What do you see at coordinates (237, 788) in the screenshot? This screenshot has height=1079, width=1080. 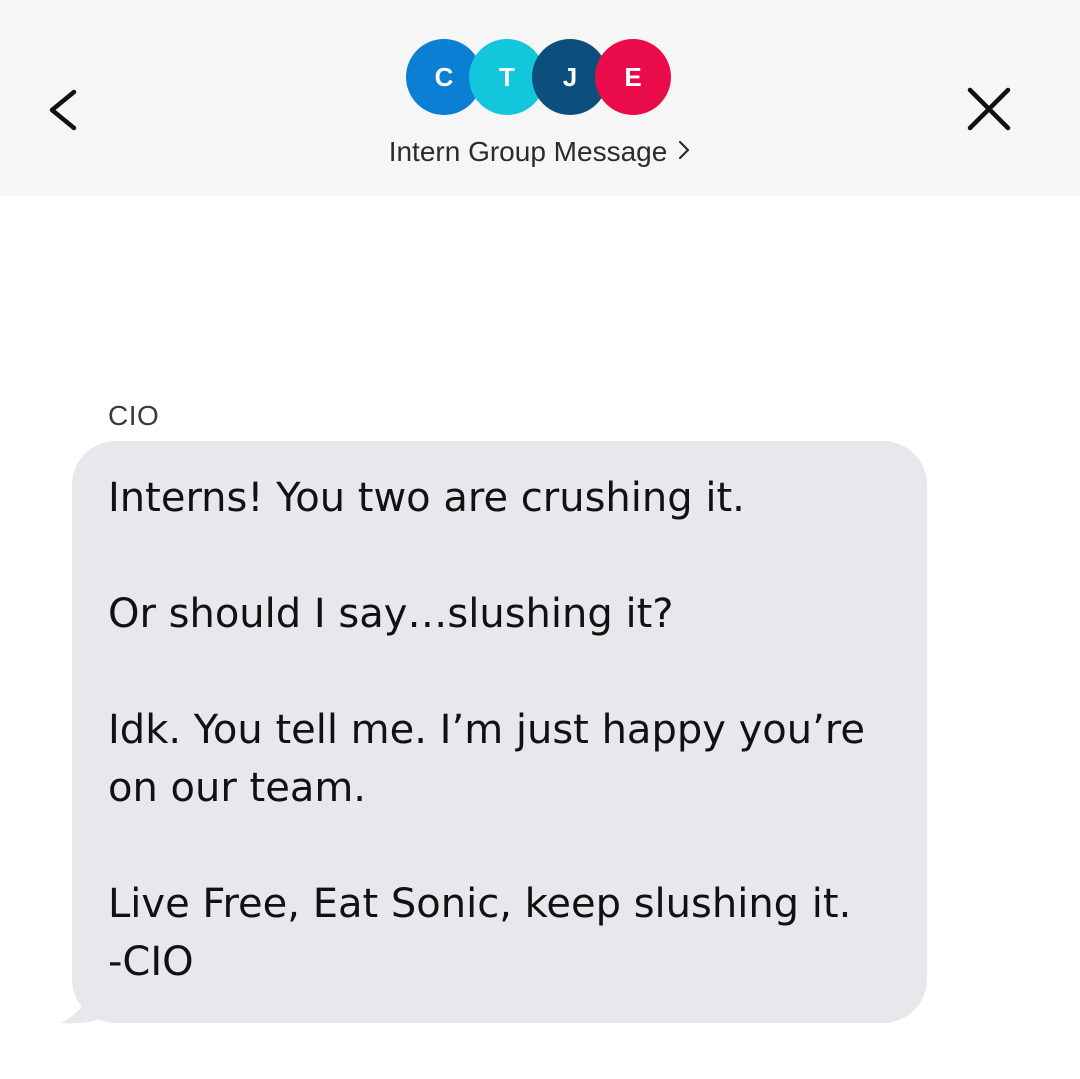 I see `message-line: on our team.` at bounding box center [237, 788].